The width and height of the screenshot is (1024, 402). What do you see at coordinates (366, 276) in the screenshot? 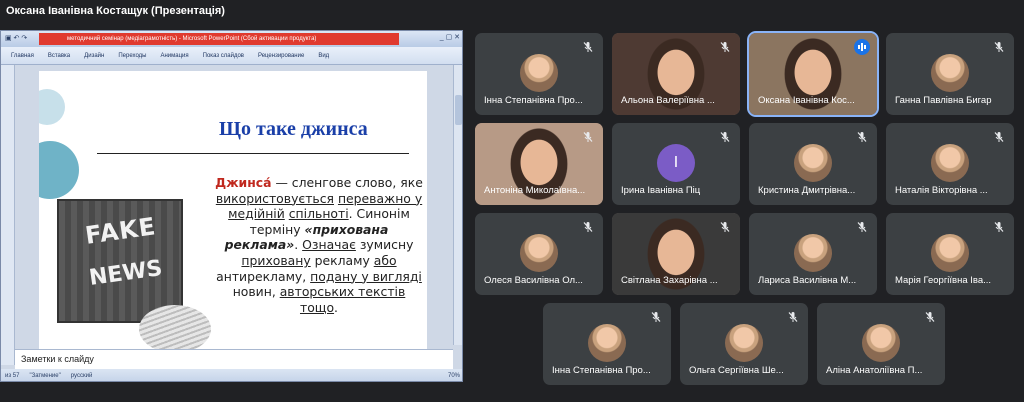
I see `text-run: подану у вигляді` at bounding box center [366, 276].